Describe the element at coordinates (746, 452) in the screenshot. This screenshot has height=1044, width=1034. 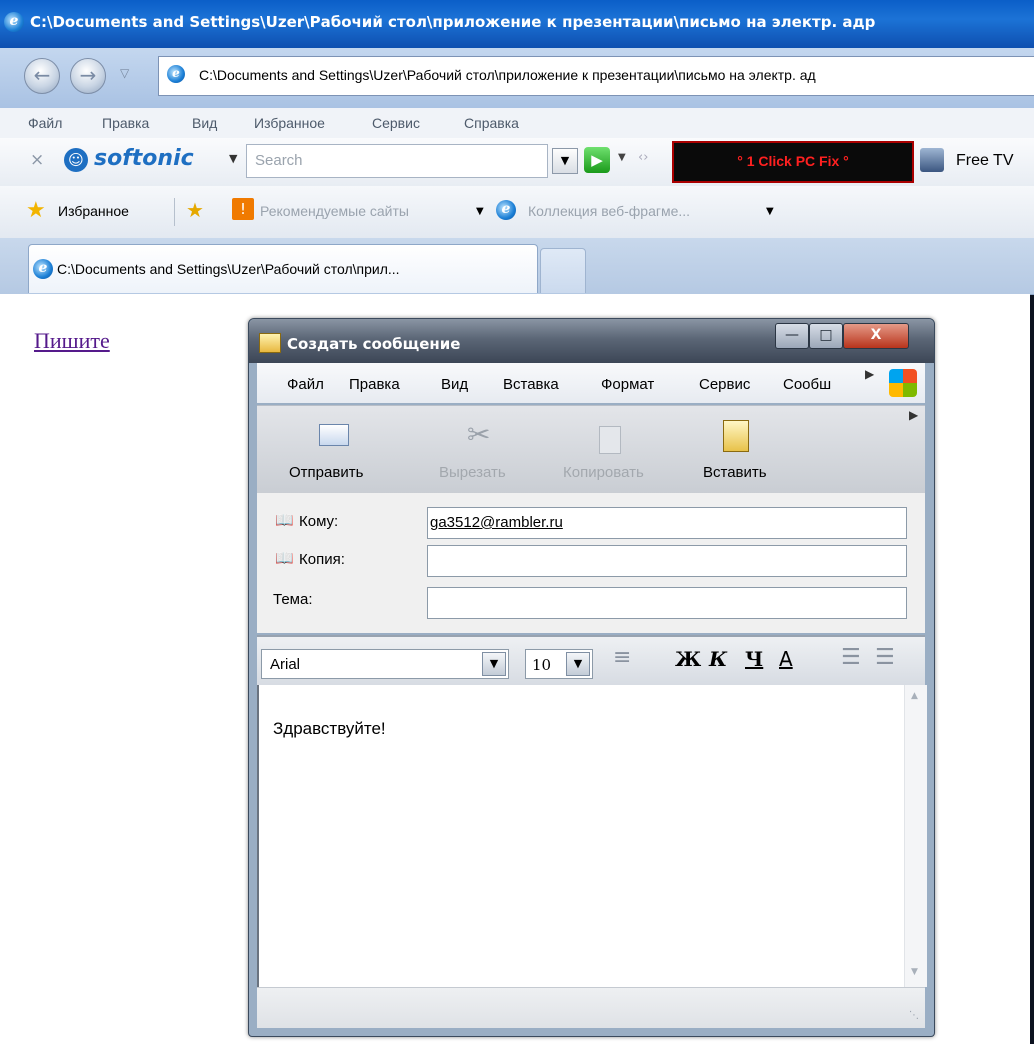
I see `paste-button: Вставить` at that location.